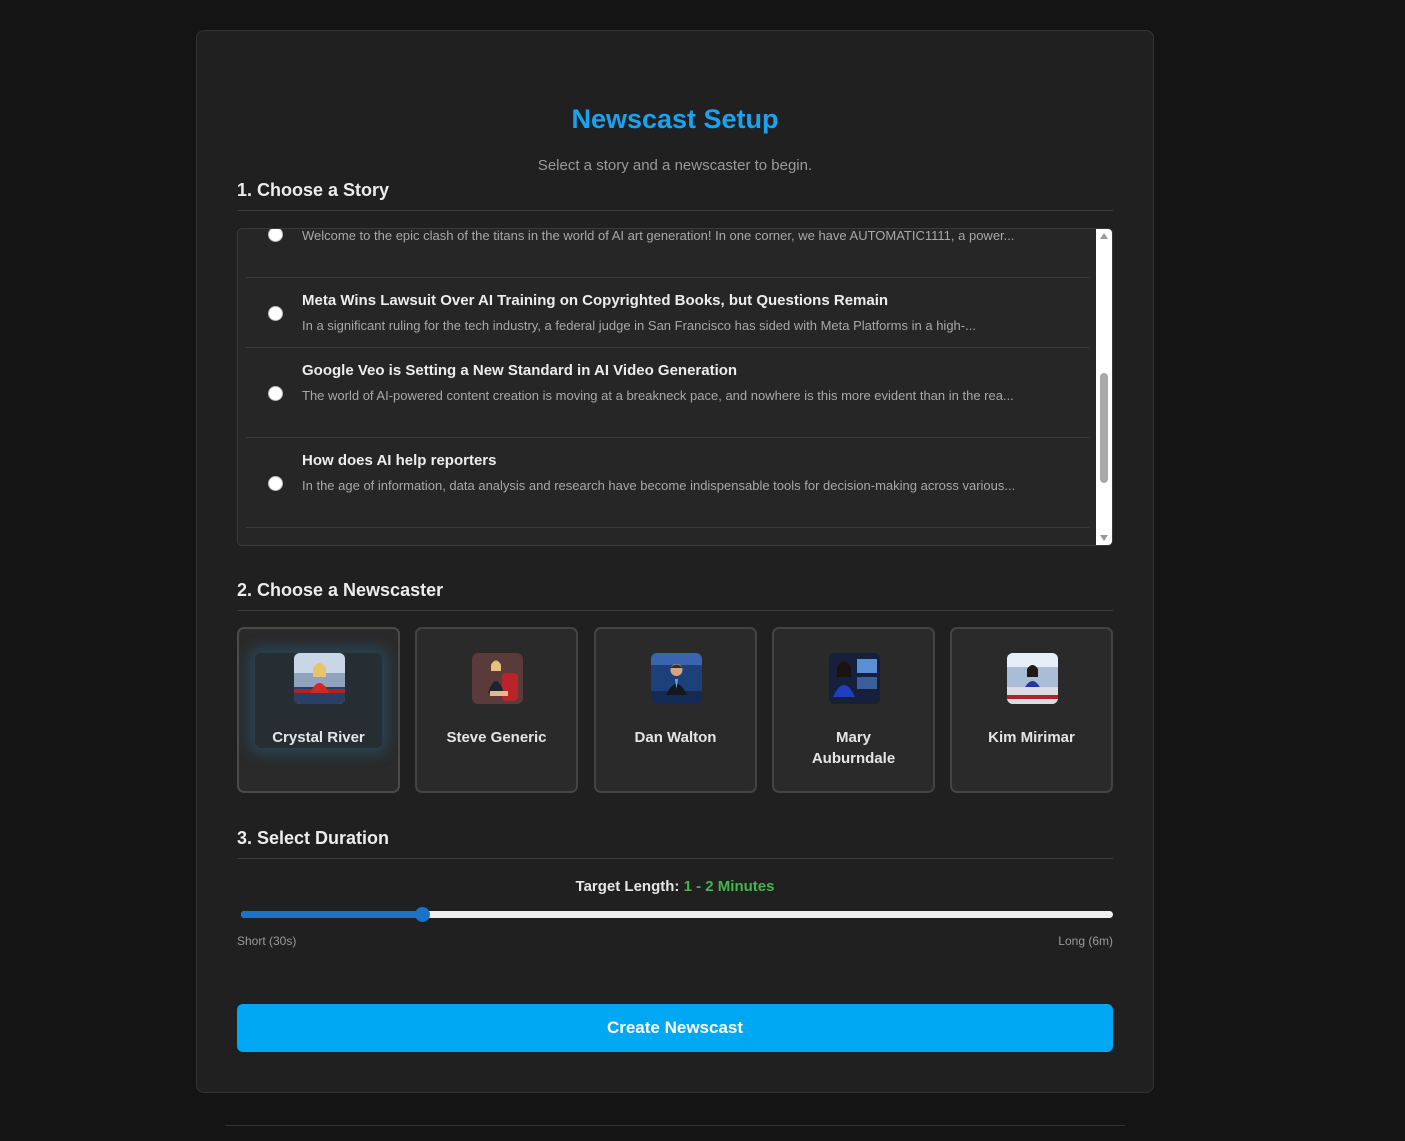  I want to click on slider-handle, so click(422, 914).